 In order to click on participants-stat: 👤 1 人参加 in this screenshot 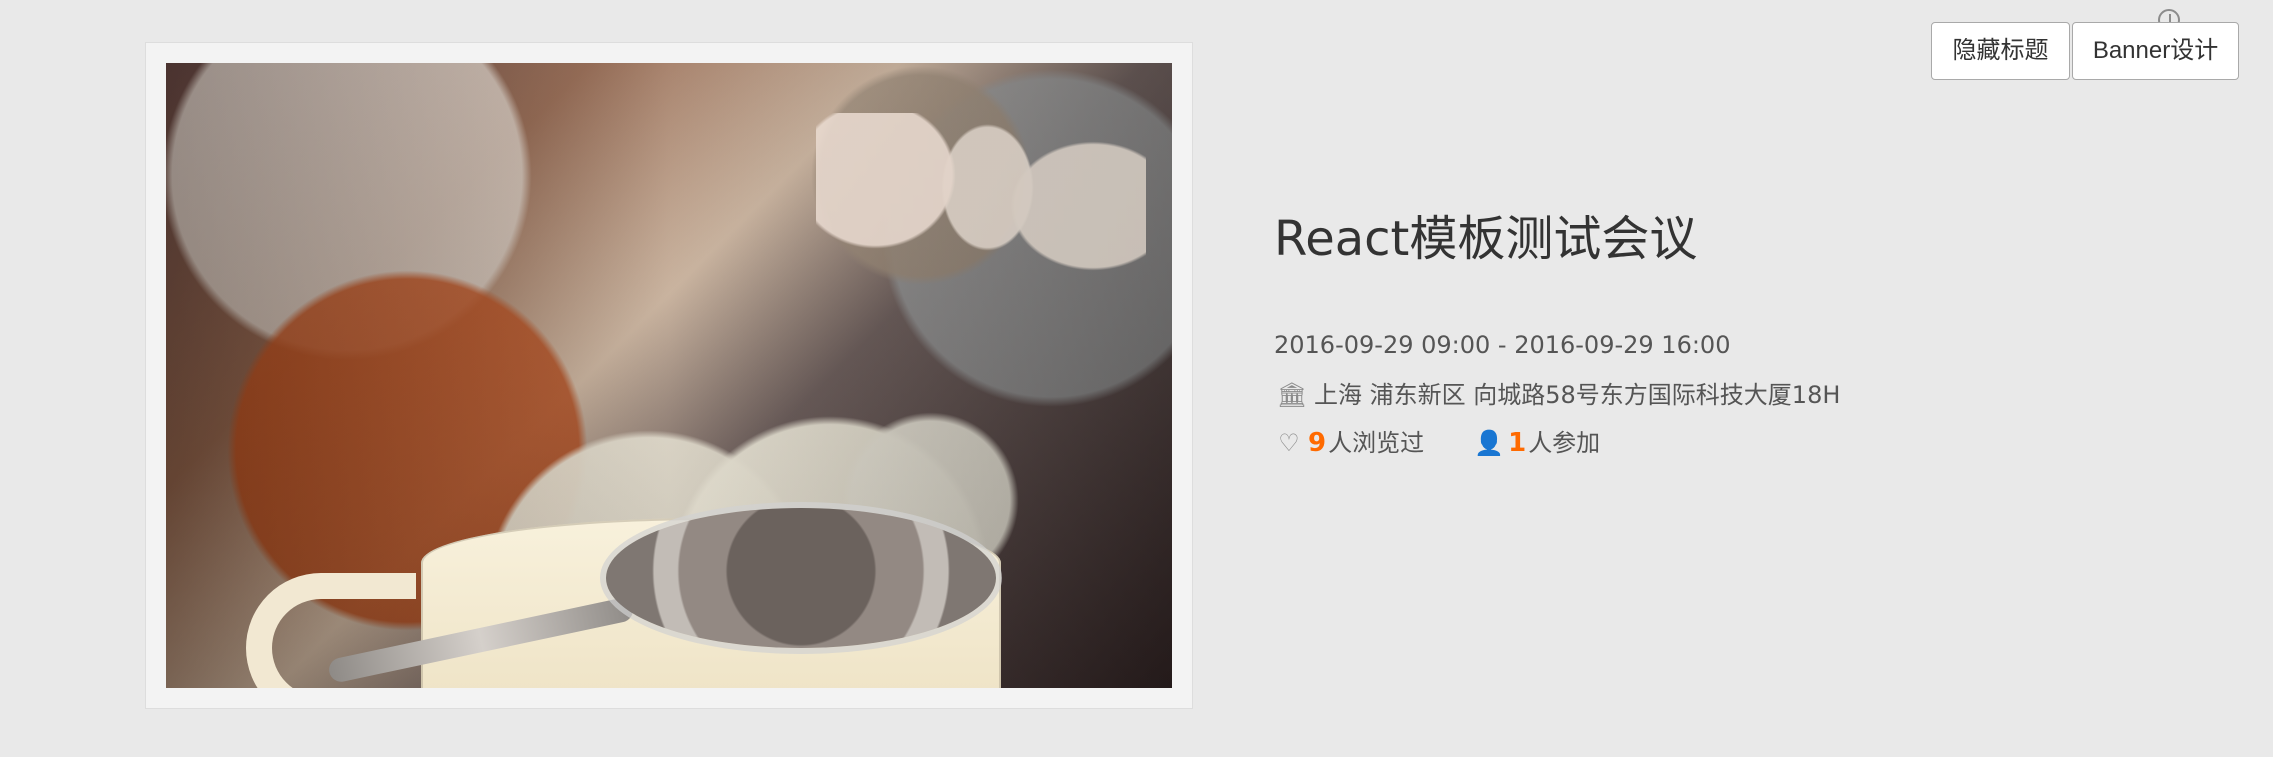, I will do `click(1537, 443)`.